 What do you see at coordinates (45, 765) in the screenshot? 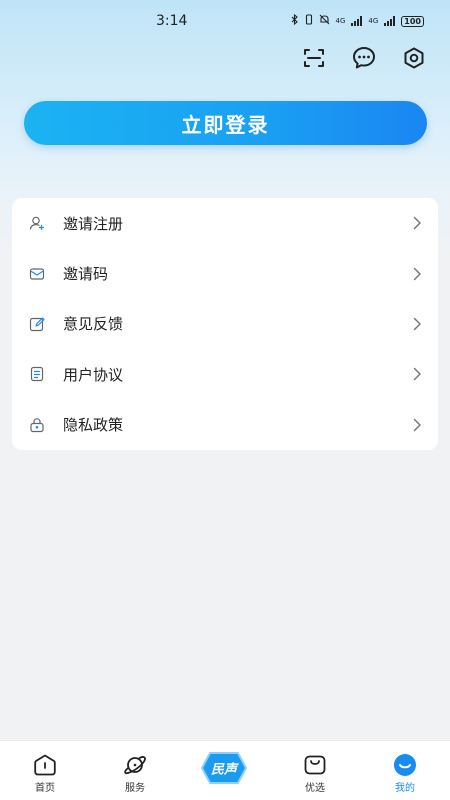
I see `home-icon` at bounding box center [45, 765].